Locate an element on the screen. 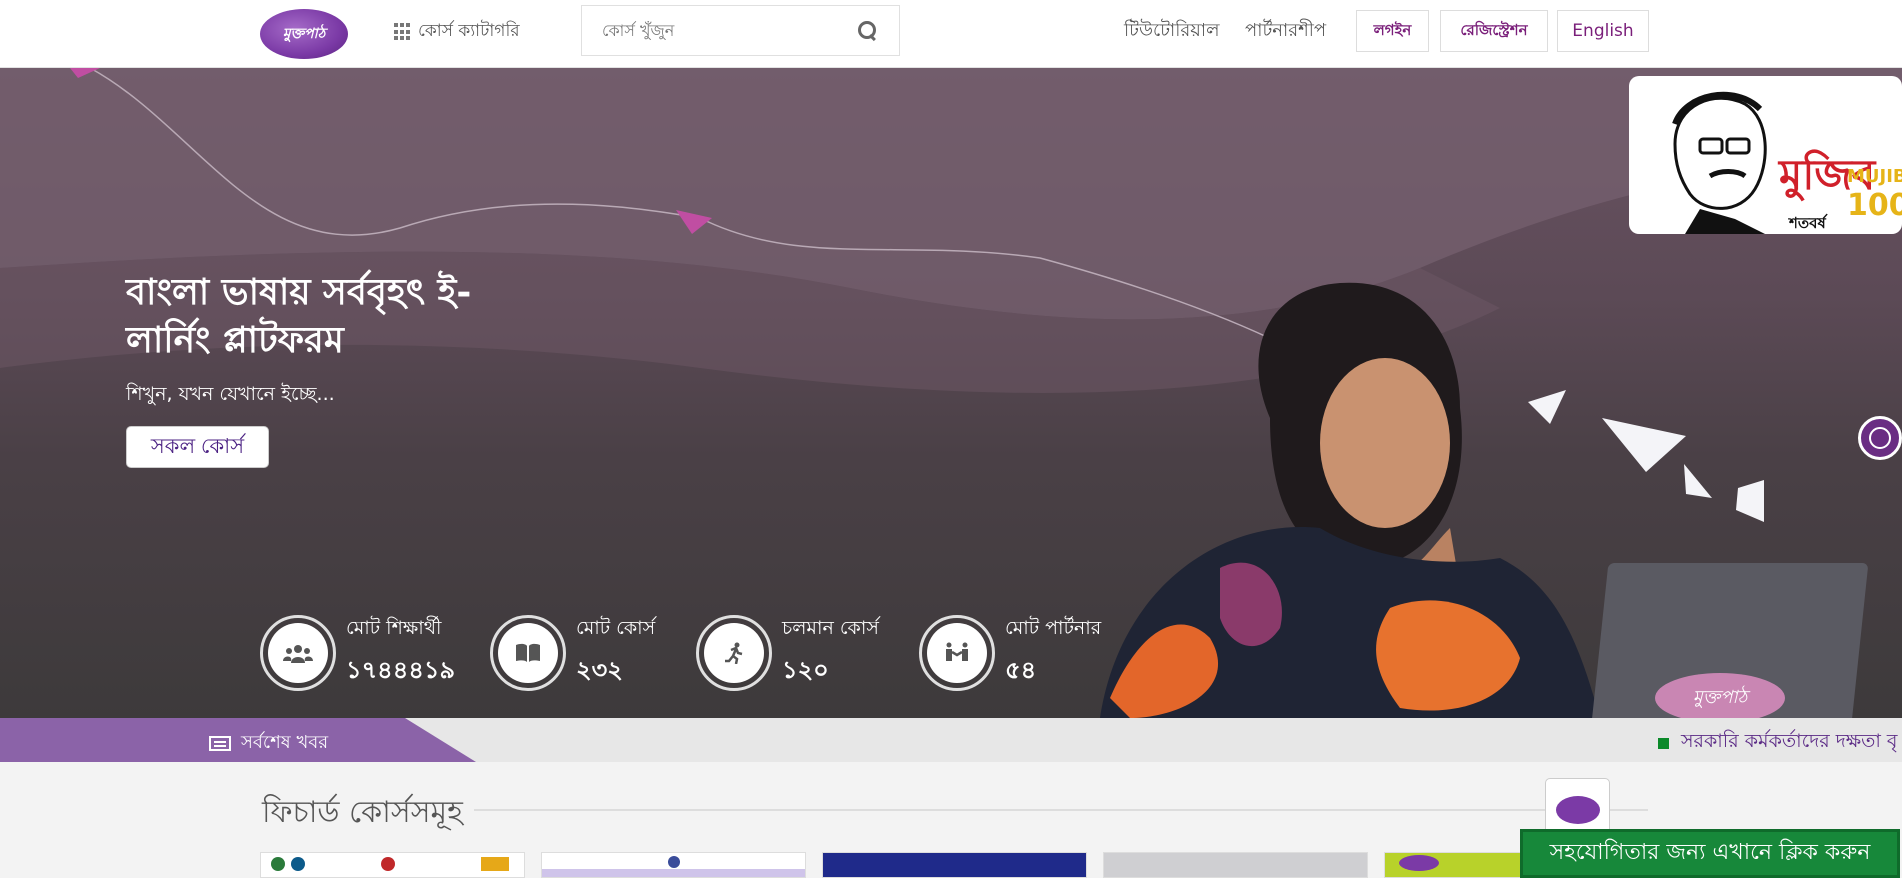 The image size is (1902, 878). search-icon is located at coordinates (868, 31).